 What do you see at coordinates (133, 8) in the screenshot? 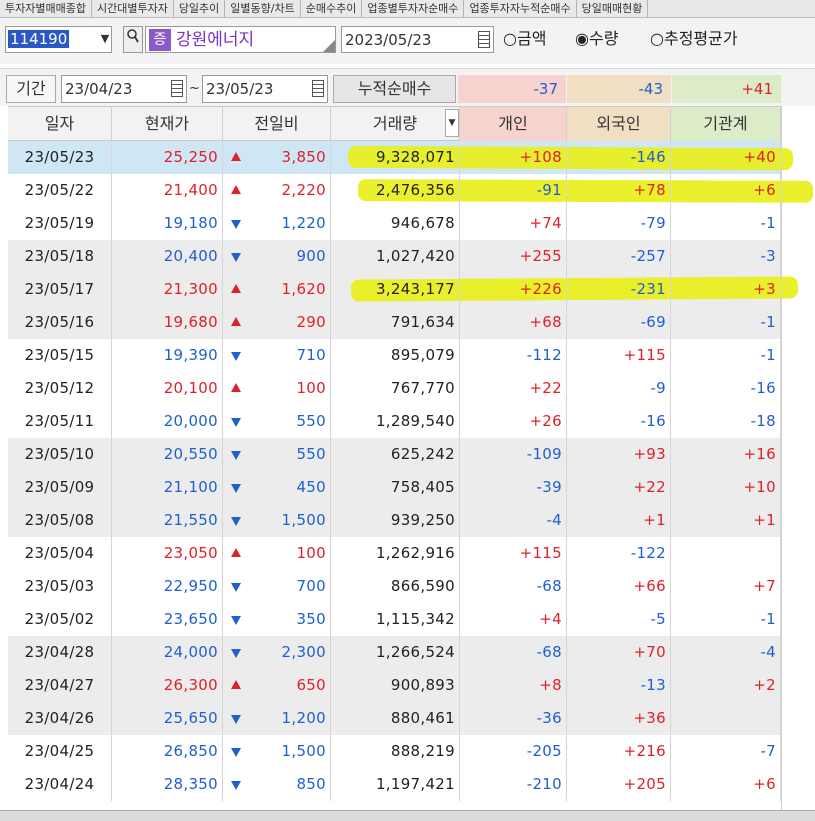
I see `tab-1: 시간대별투자자` at bounding box center [133, 8].